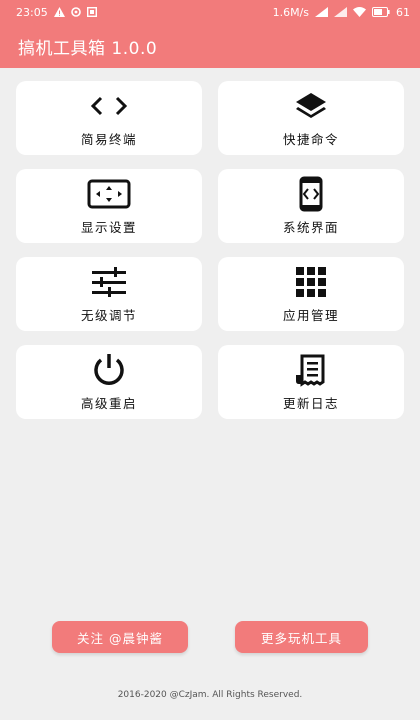 The image size is (420, 720). I want to click on power-icon, so click(109, 370).